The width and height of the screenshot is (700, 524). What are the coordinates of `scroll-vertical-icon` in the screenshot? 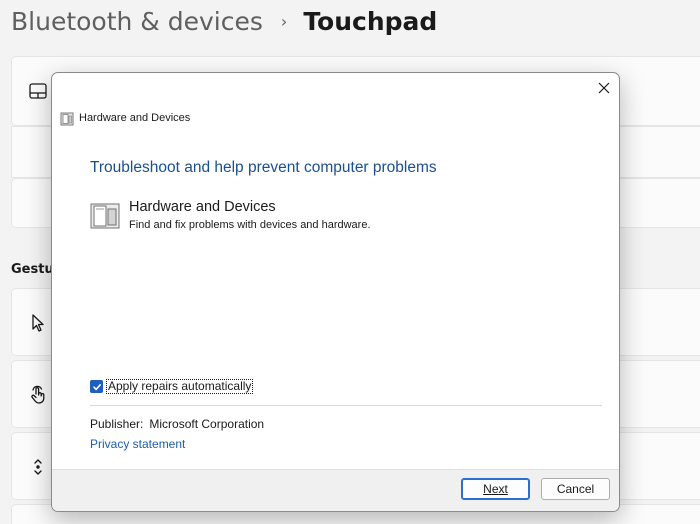 It's located at (38, 467).